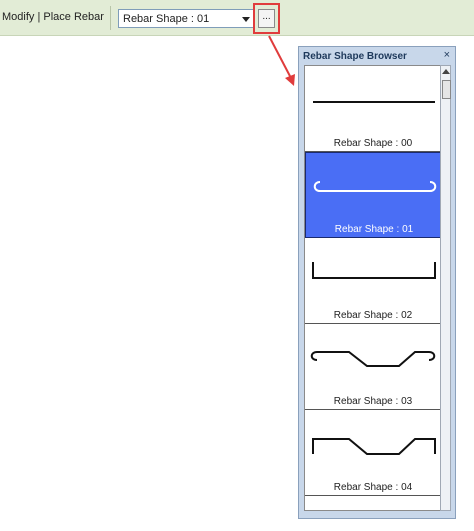 This screenshot has height=531, width=474. Describe the element at coordinates (373, 401) in the screenshot. I see `shape-item-label: Rebar Shape : 03` at that location.